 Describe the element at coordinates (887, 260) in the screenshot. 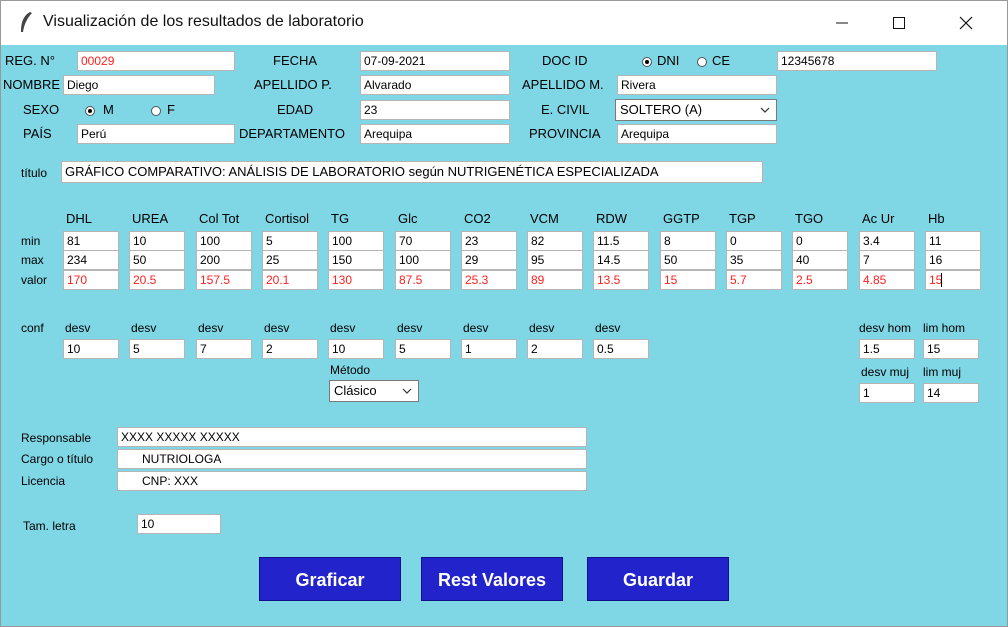

I see `lab-max-field: 7` at that location.